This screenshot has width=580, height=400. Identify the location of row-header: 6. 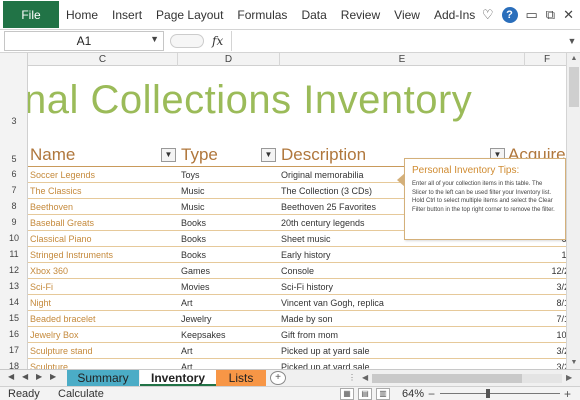
(14, 174).